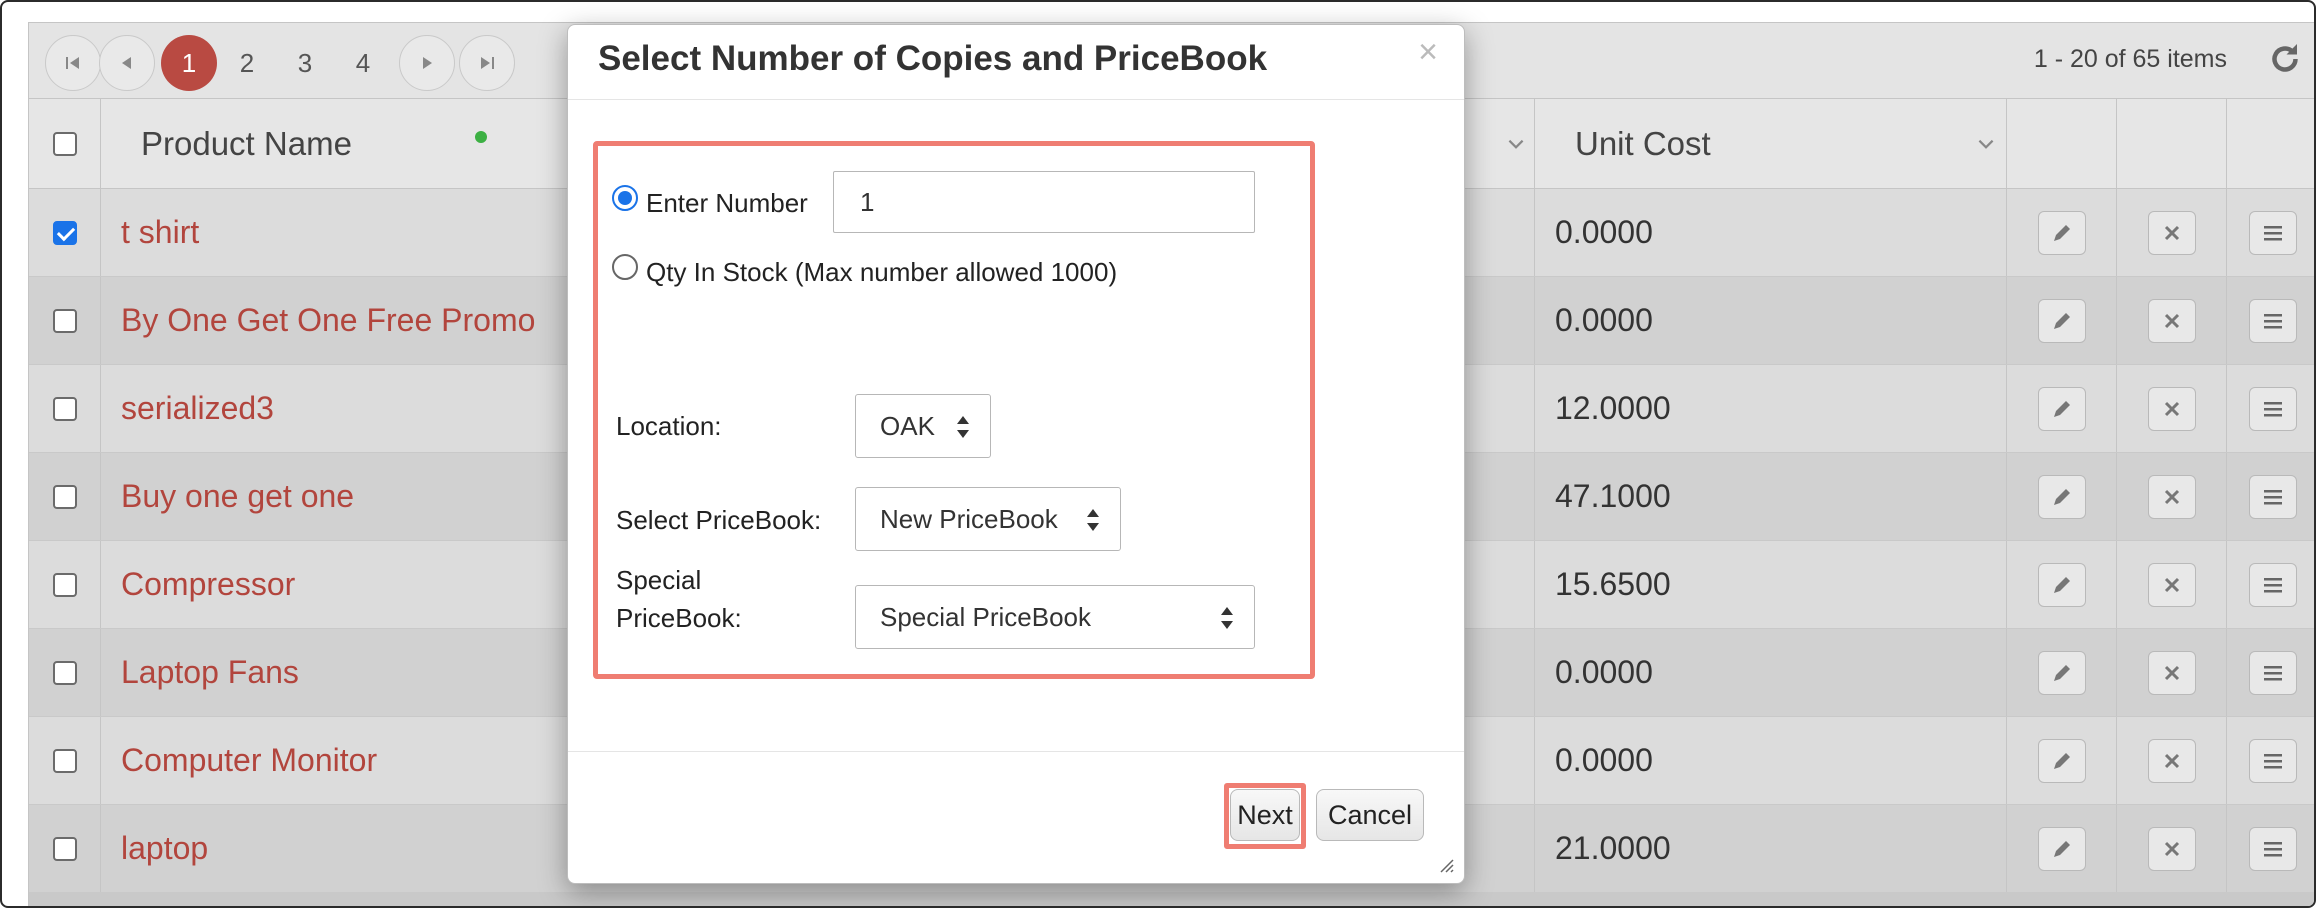 The image size is (2316, 908). I want to click on product-name-link: Compressor, so click(208, 584).